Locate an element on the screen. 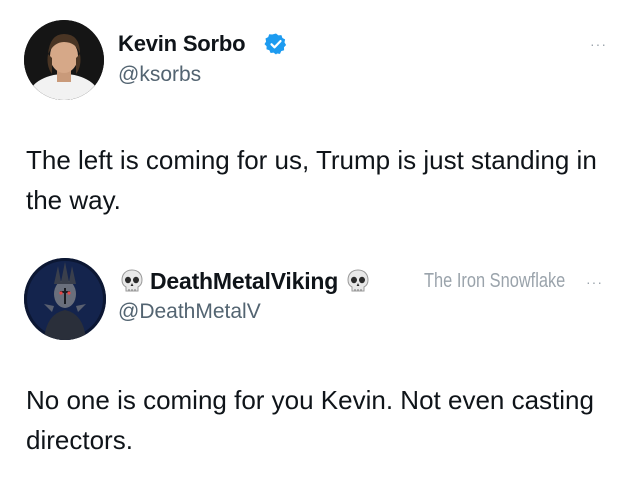  verified-badge-icon is located at coordinates (275, 44).